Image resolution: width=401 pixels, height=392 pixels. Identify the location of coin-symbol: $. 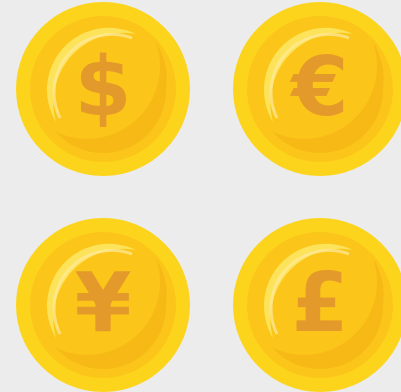
(102, 87).